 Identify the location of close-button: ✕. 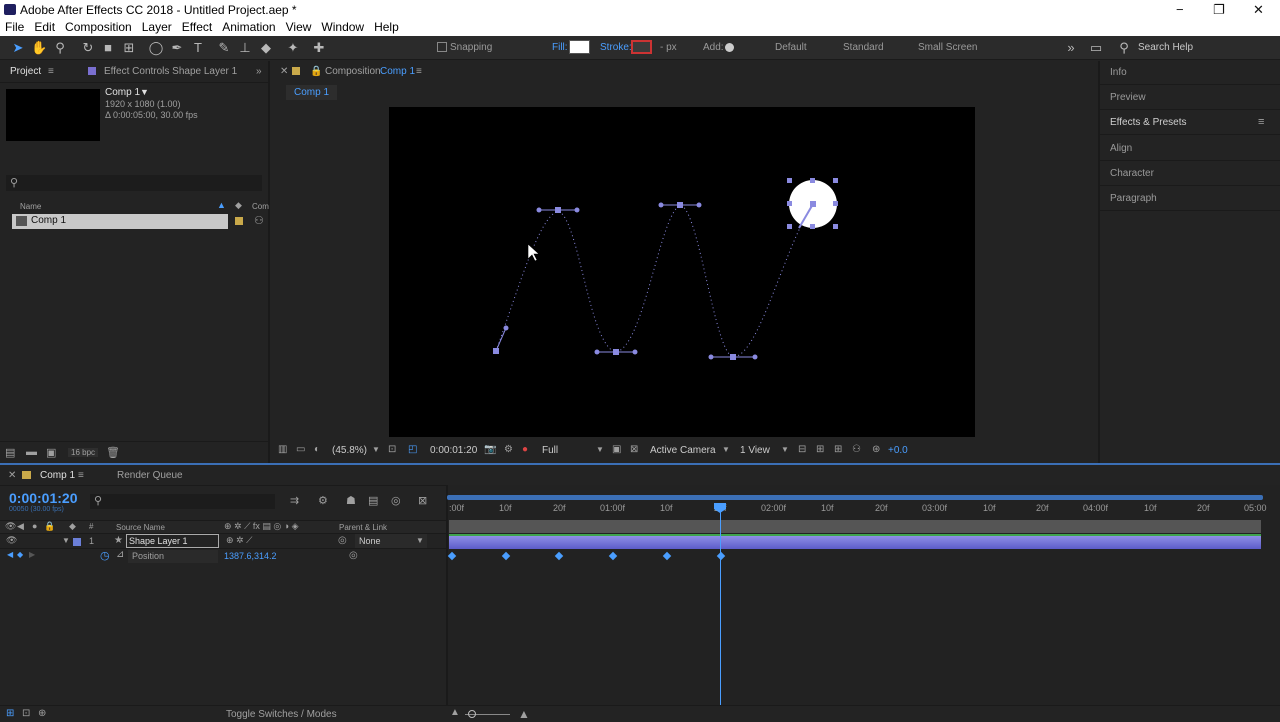
(1258, 10).